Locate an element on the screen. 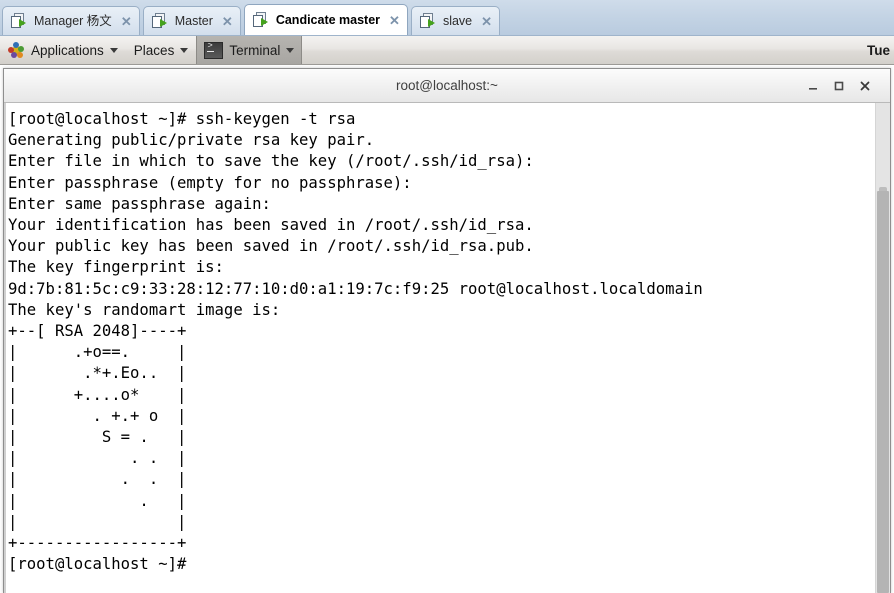 The width and height of the screenshot is (894, 593). taskbar-item-label: Terminal is located at coordinates (255, 50).